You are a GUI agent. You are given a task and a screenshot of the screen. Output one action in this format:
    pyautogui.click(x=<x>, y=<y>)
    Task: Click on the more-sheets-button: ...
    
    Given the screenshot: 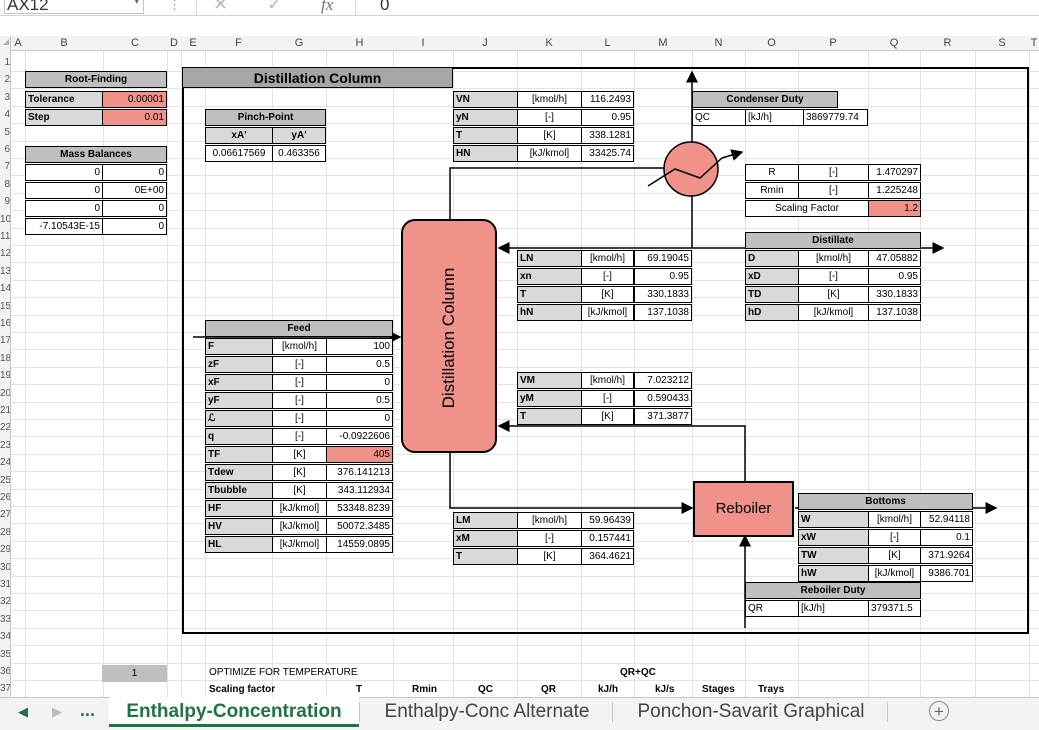 What is the action you would take?
    pyautogui.click(x=87, y=710)
    